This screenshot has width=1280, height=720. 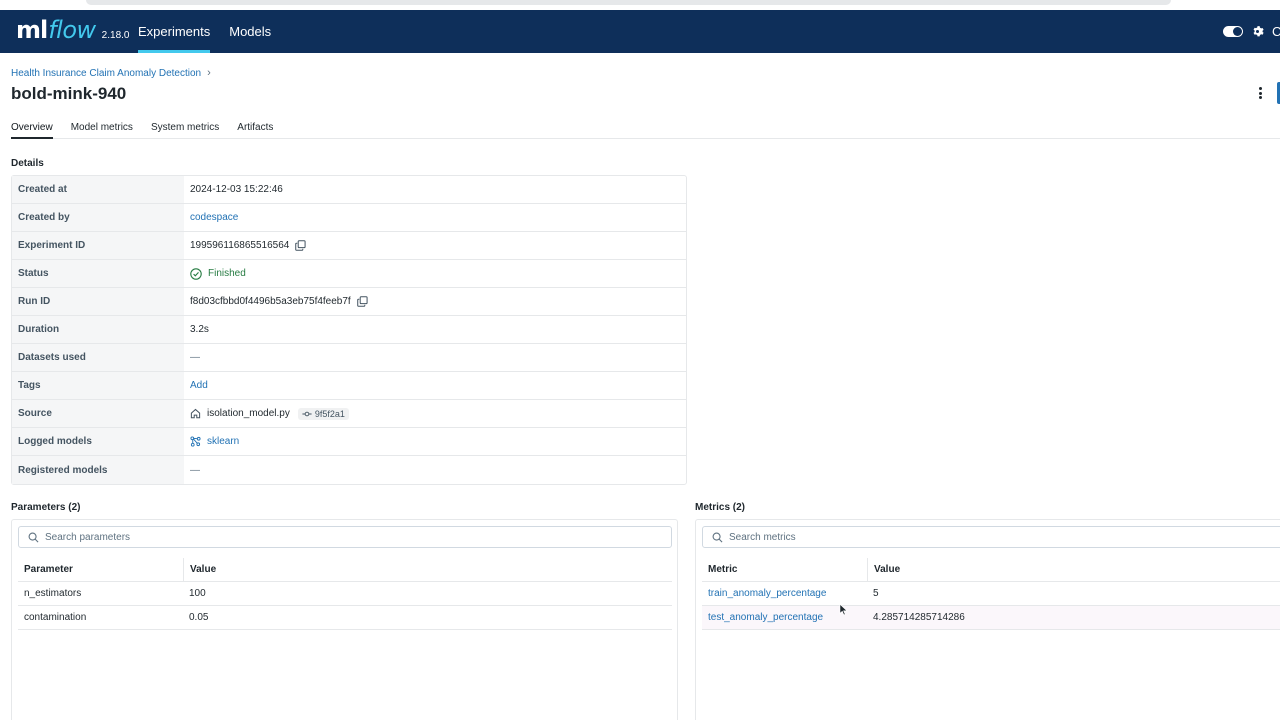 What do you see at coordinates (1257, 32) in the screenshot?
I see `gear-icon` at bounding box center [1257, 32].